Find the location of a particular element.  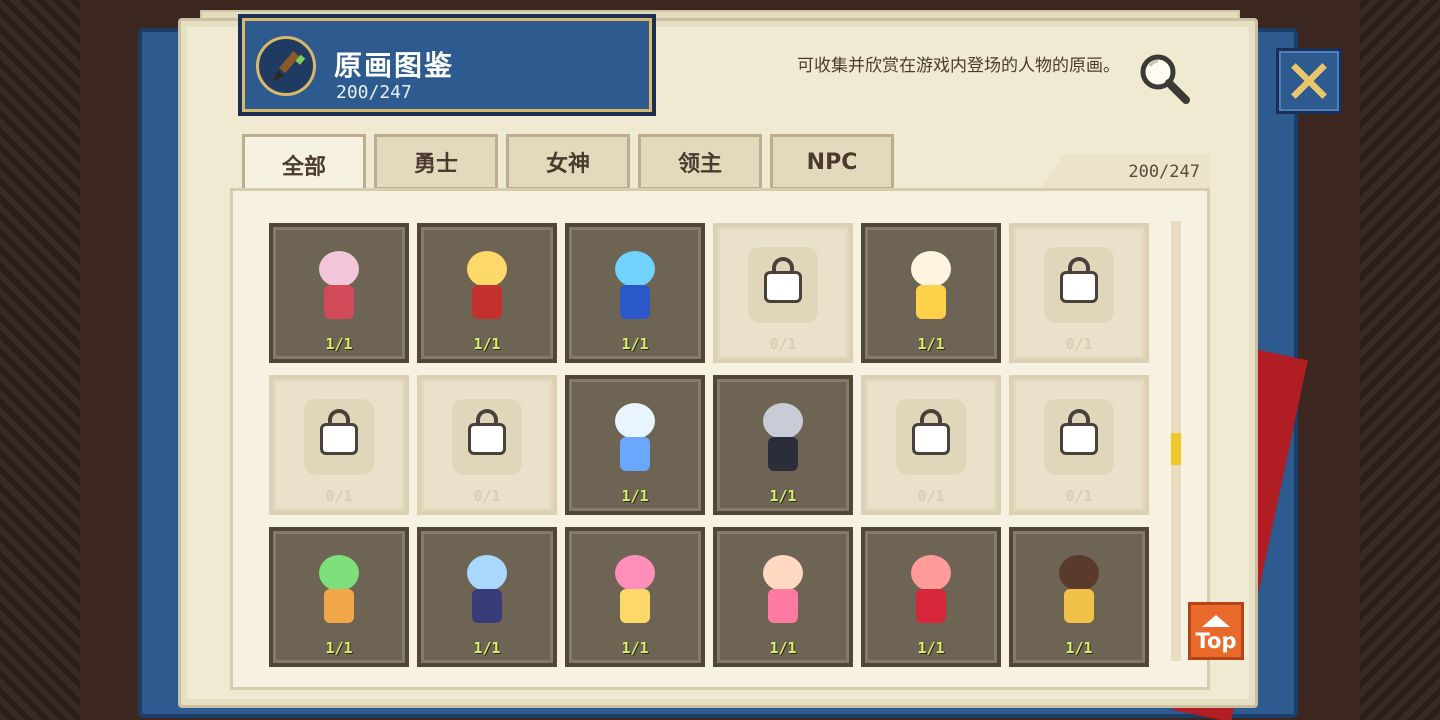

top-button-label: Top is located at coordinates (1216, 641).